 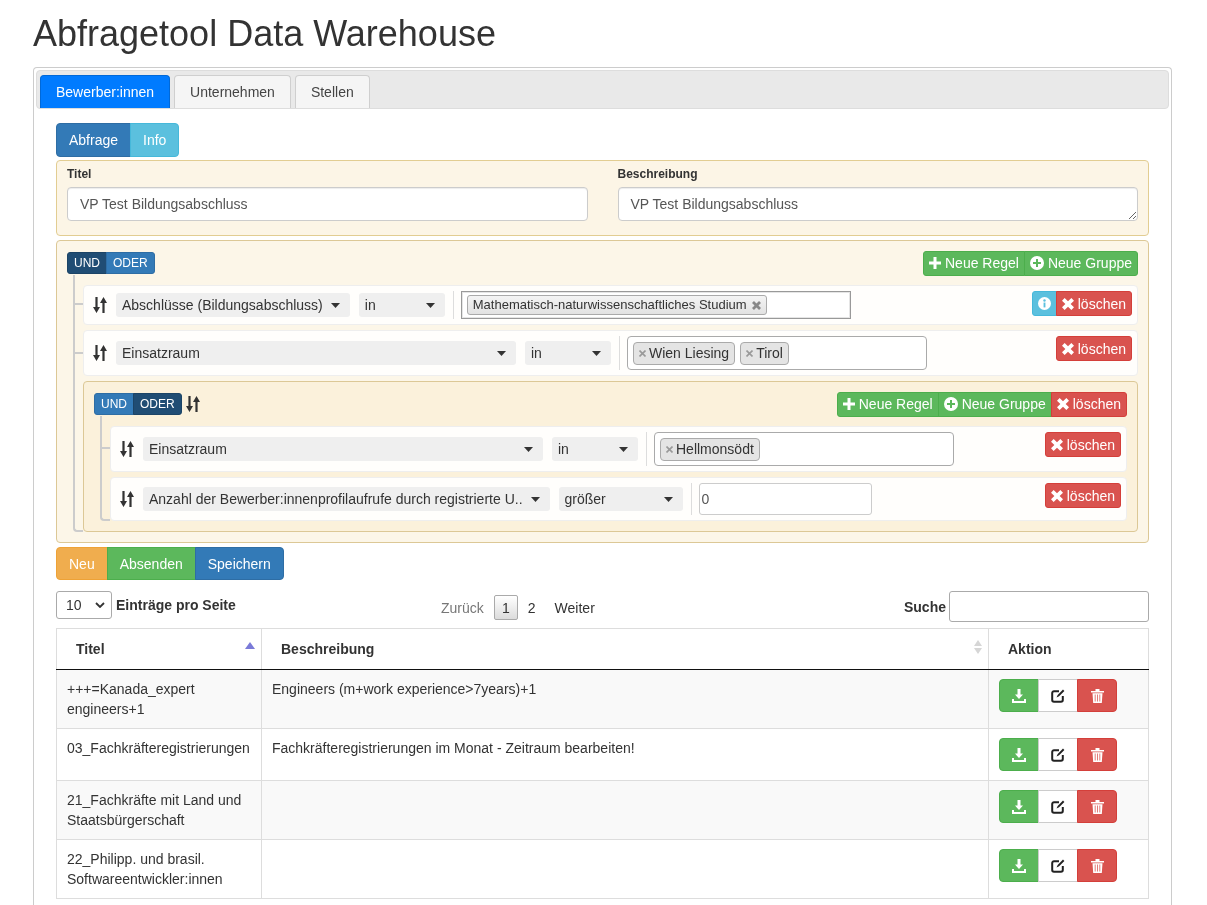 I want to click on tab: Bewerber:innen, so click(x=105, y=91).